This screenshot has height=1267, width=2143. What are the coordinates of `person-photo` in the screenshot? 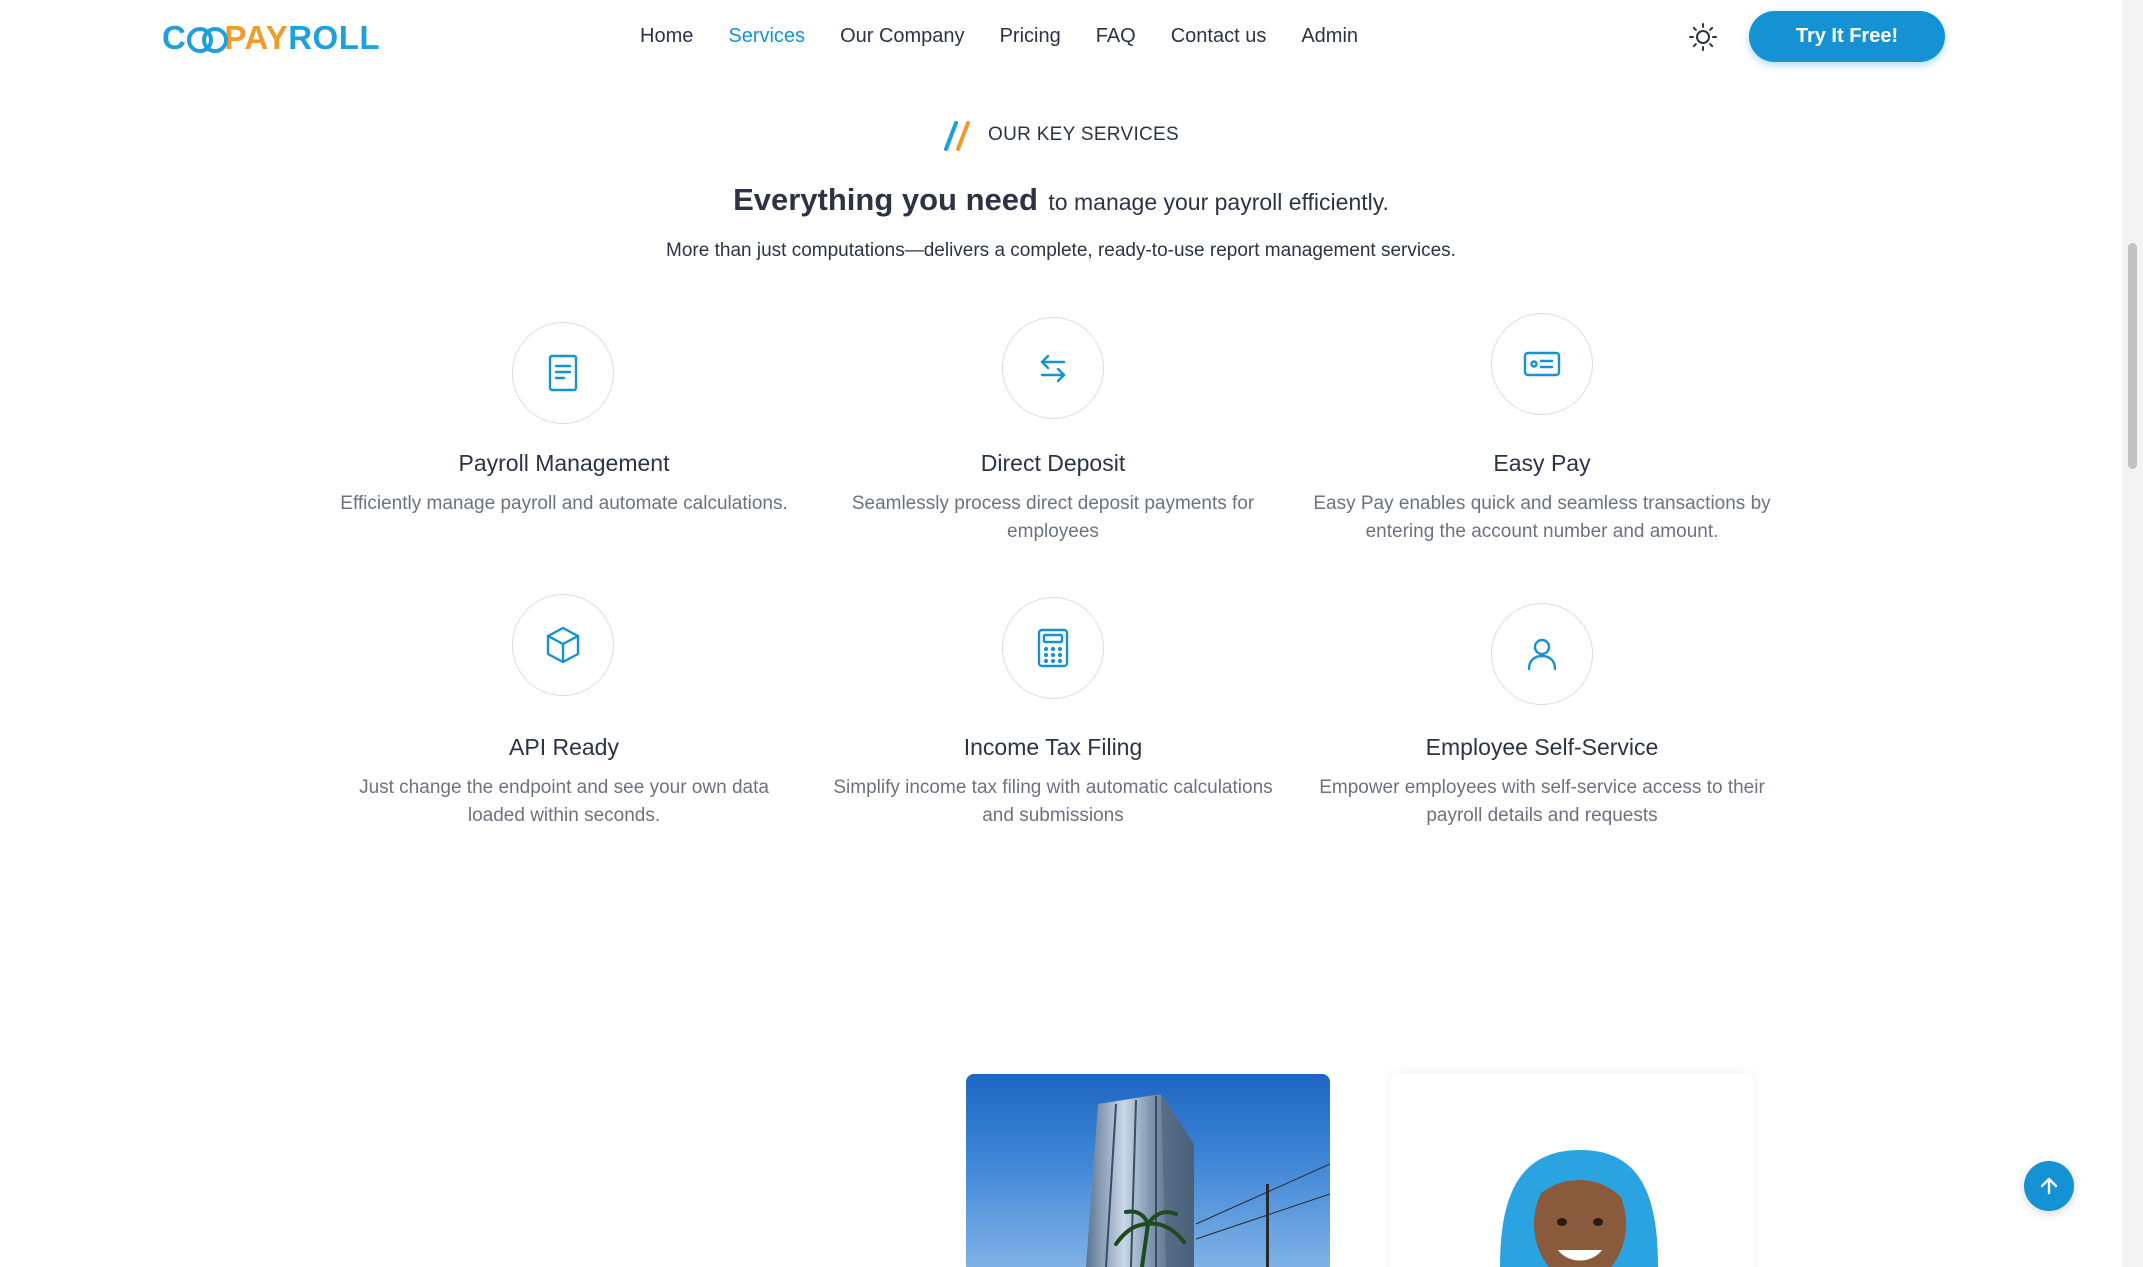 It's located at (1579, 1208).